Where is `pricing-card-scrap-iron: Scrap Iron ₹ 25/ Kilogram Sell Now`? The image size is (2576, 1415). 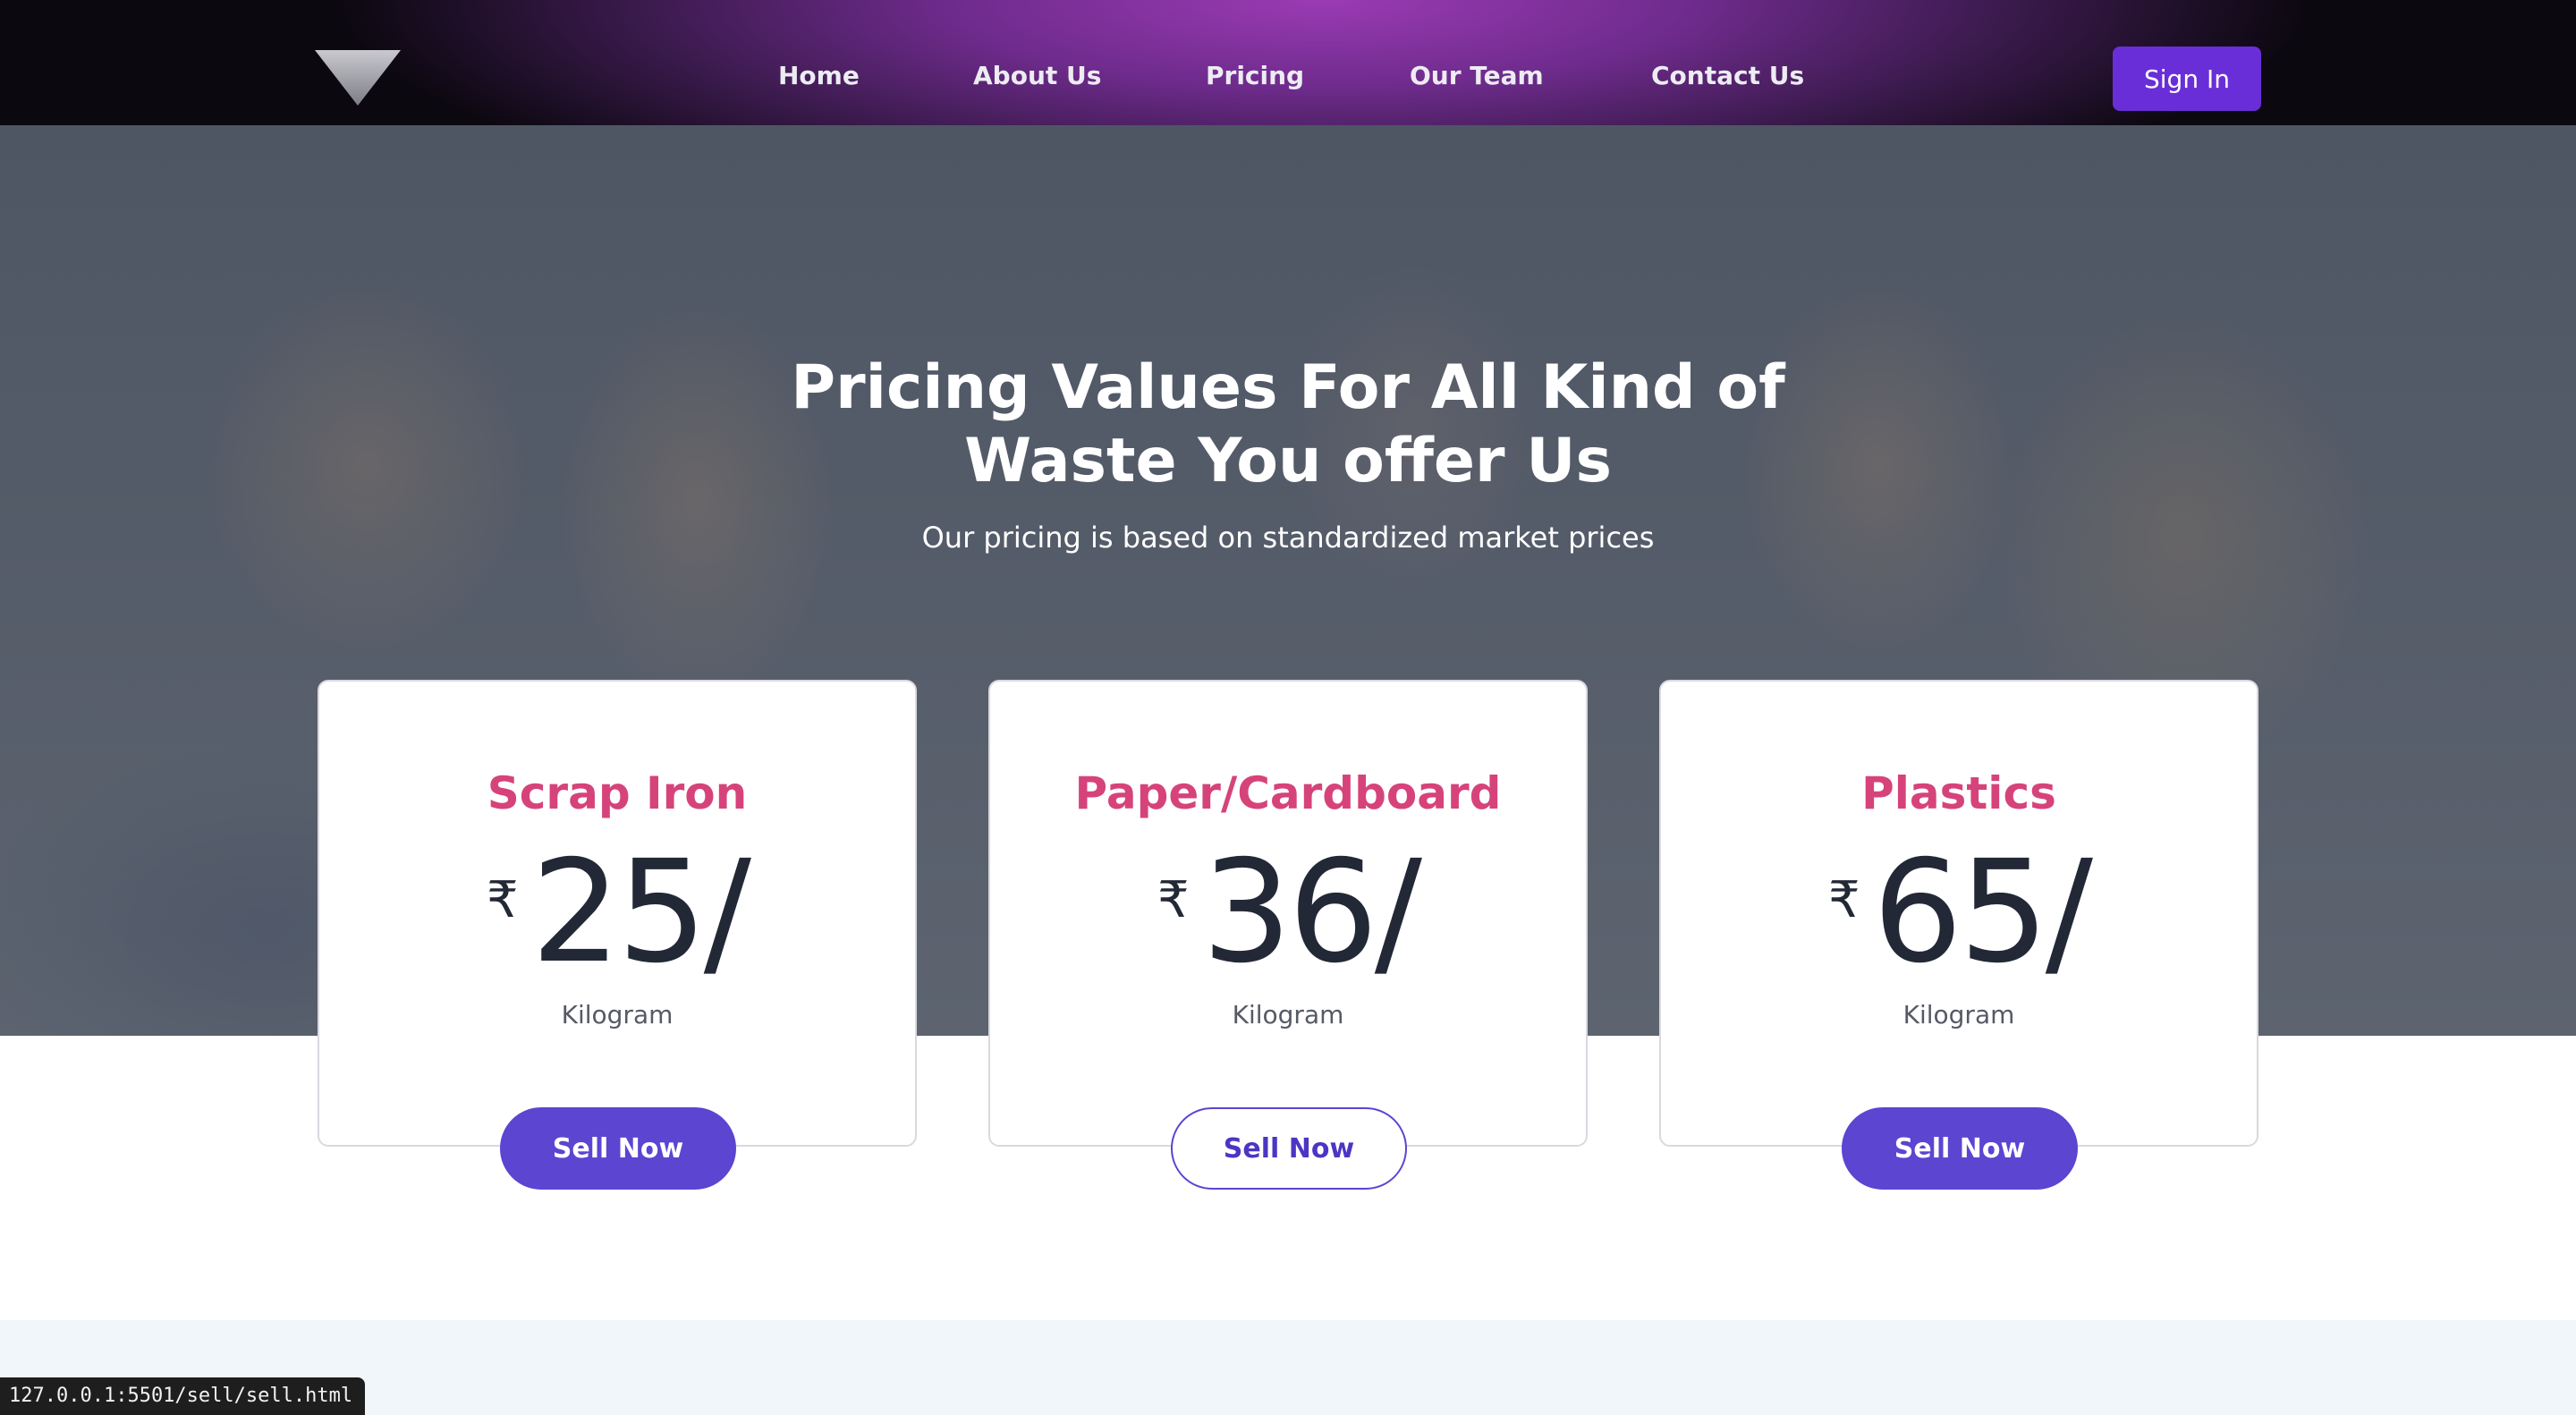
pricing-card-scrap-iron: Scrap Iron ₹ 25/ Kilogram Sell Now is located at coordinates (617, 935).